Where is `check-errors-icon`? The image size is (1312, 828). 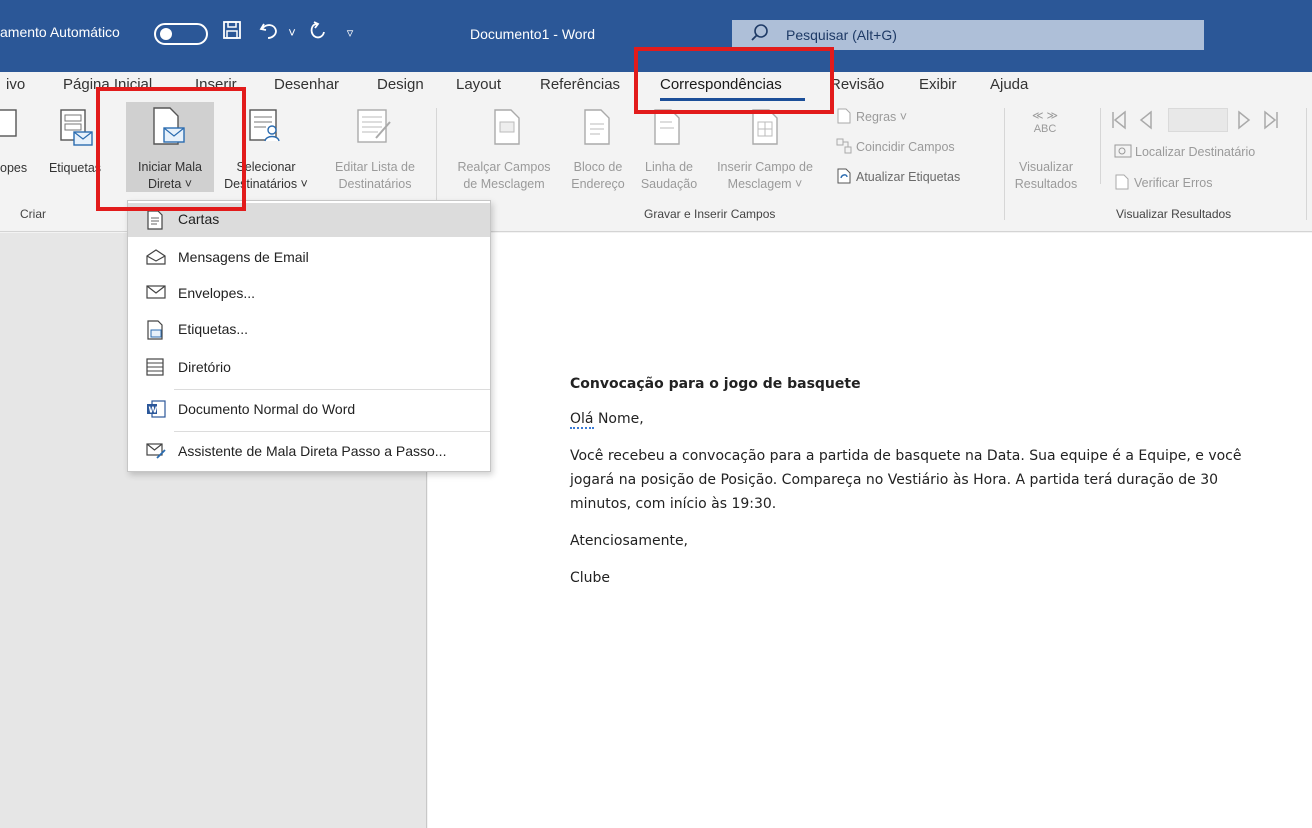
check-errors-icon is located at coordinates (1122, 182).